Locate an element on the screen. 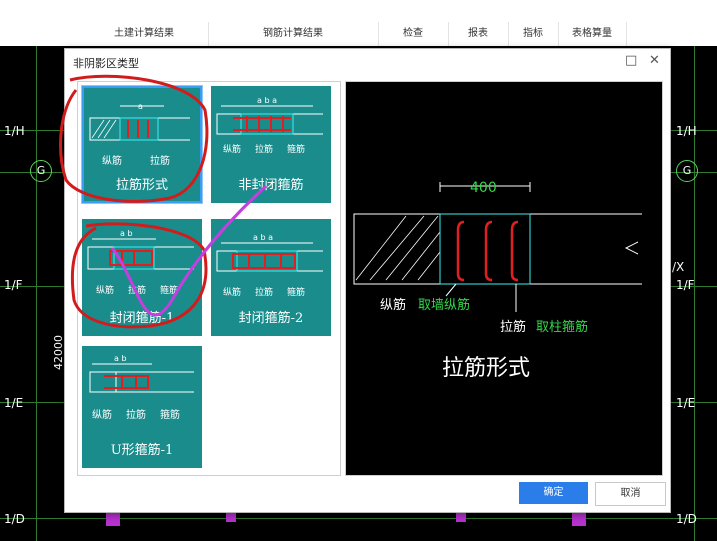 The width and height of the screenshot is (717, 541). tile-label: 拉筋形式 is located at coordinates (141, 185).